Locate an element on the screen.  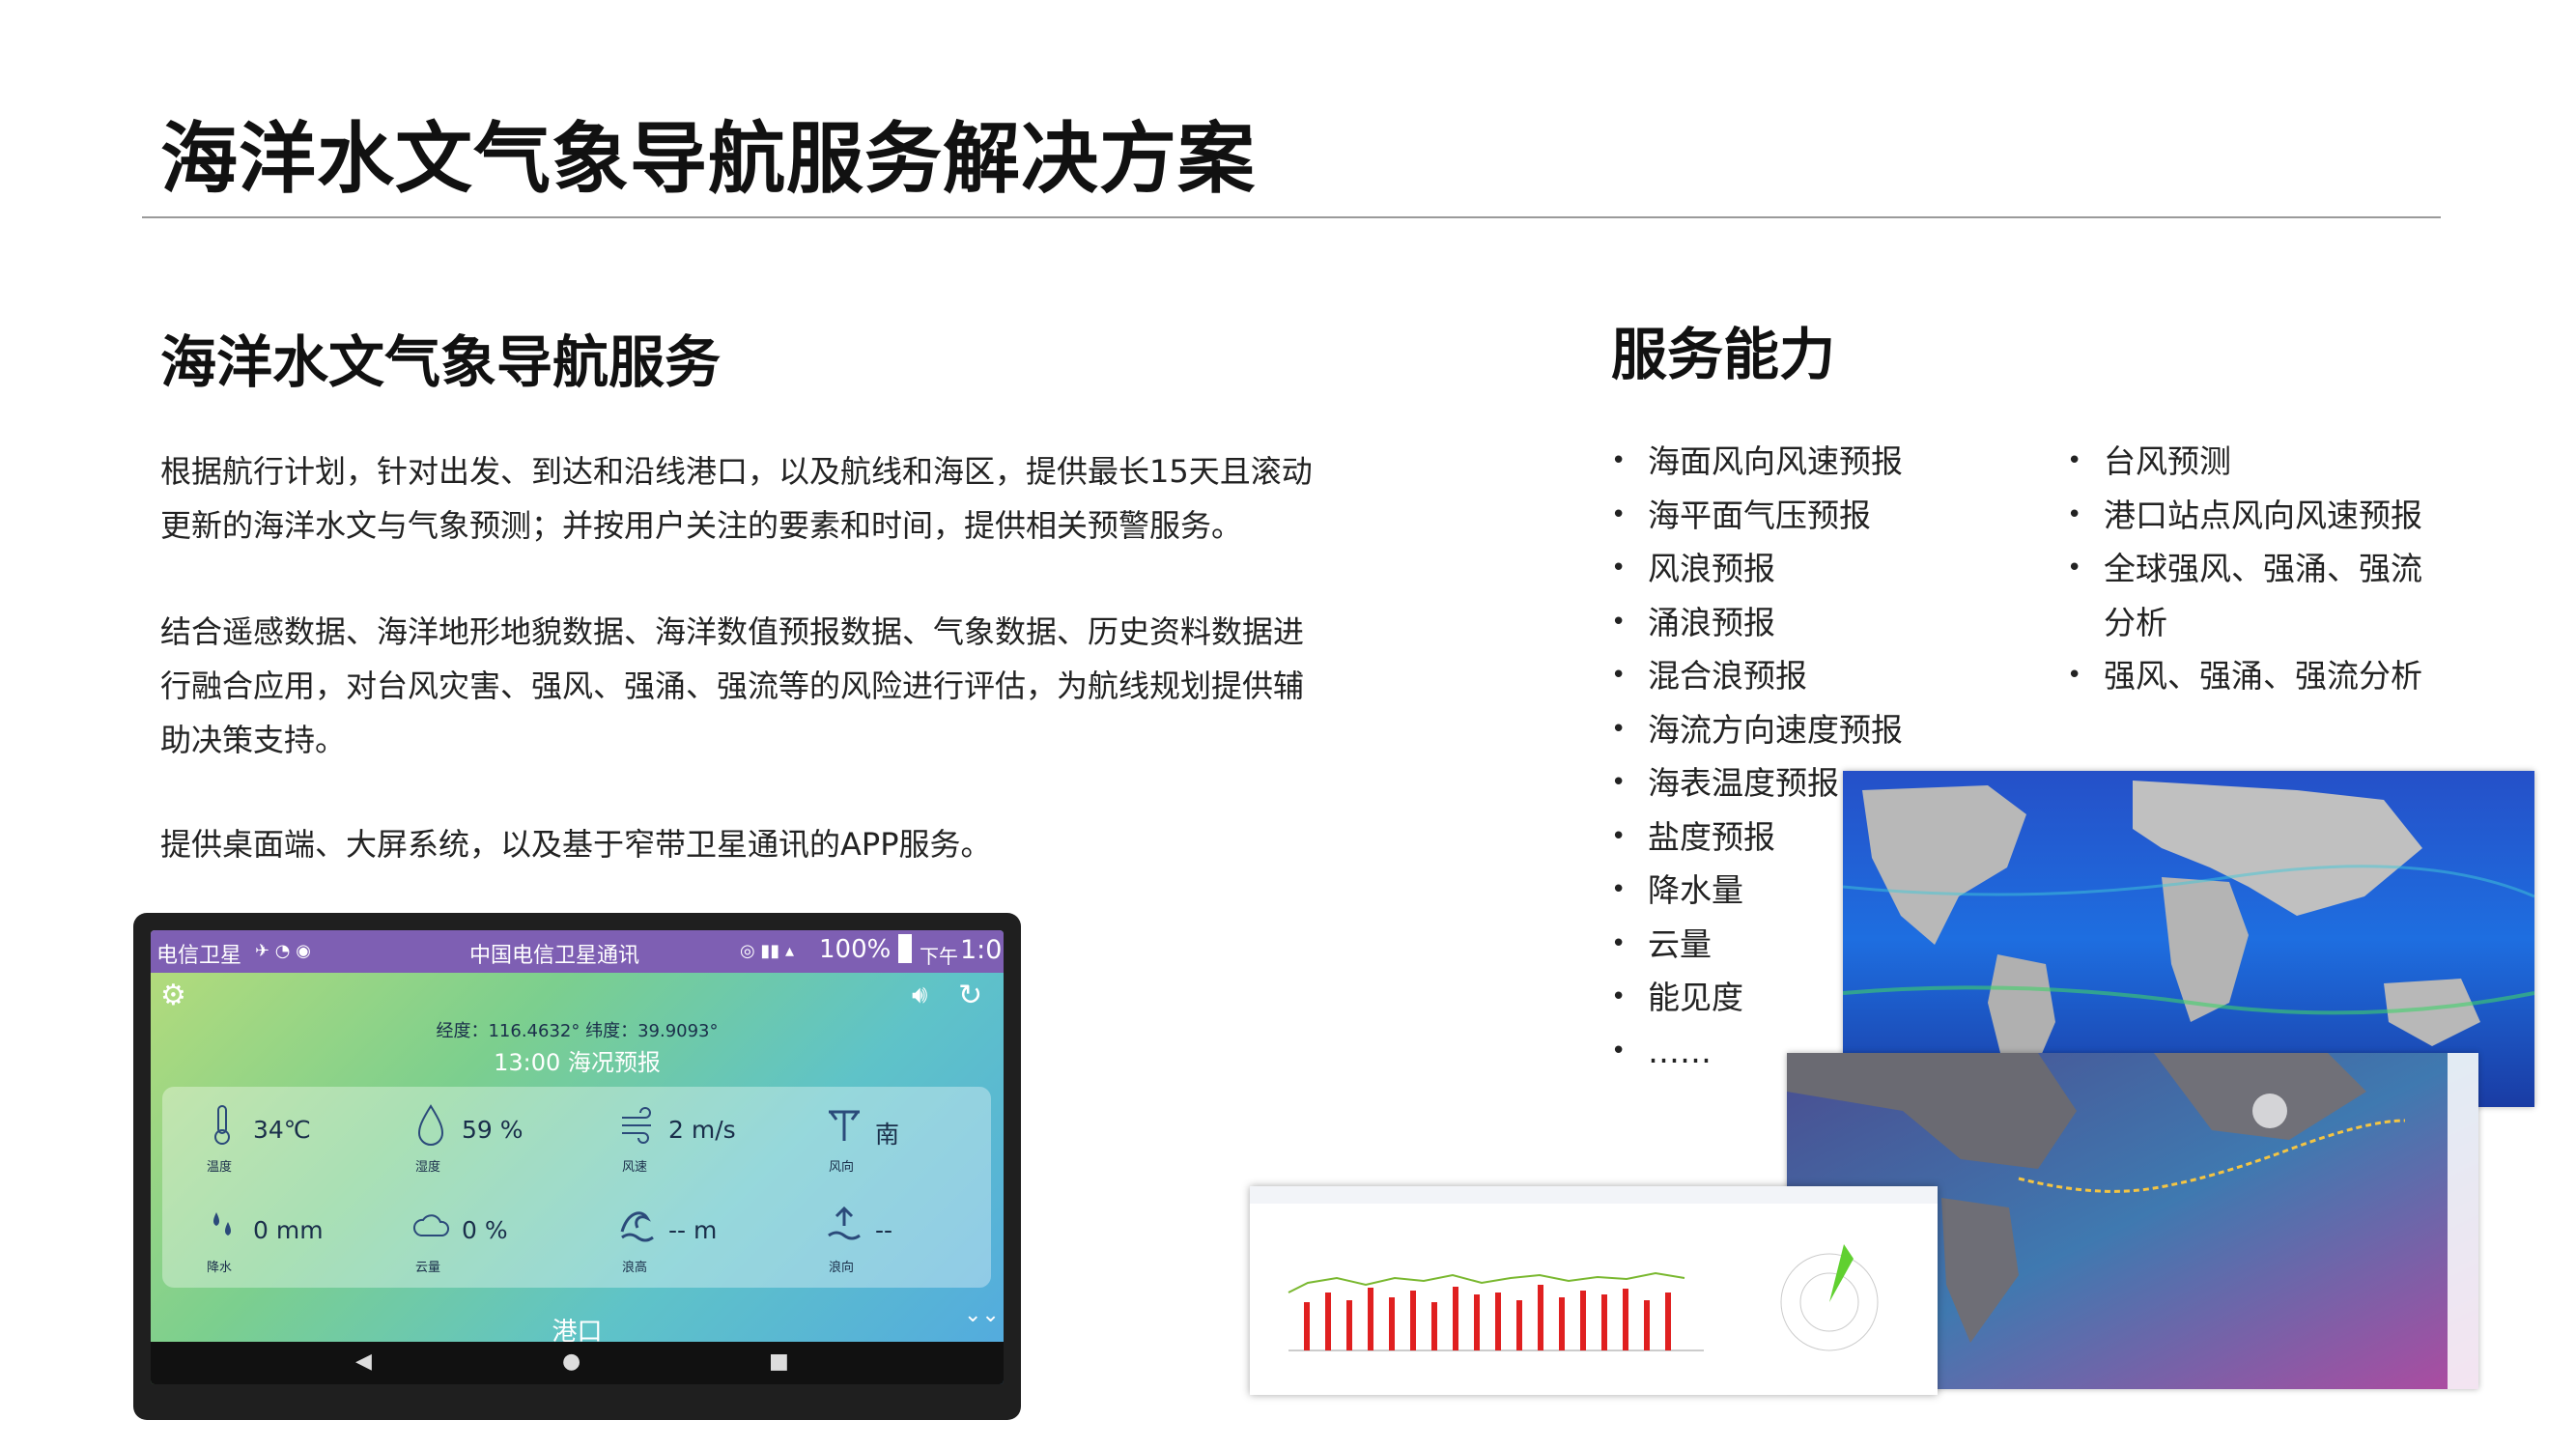
metric-rain: 0 mm 降水 is located at coordinates (299, 1241).